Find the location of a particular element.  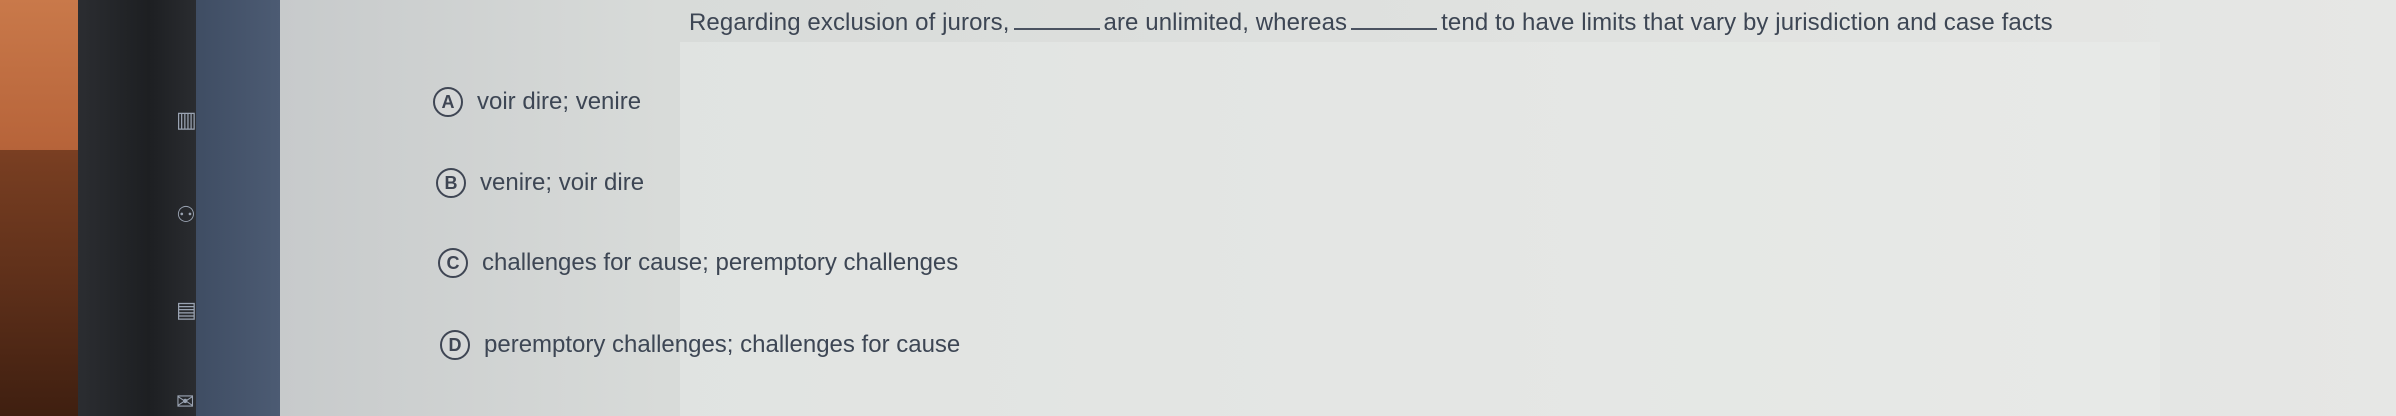

option-c-badge: C is located at coordinates (453, 263).